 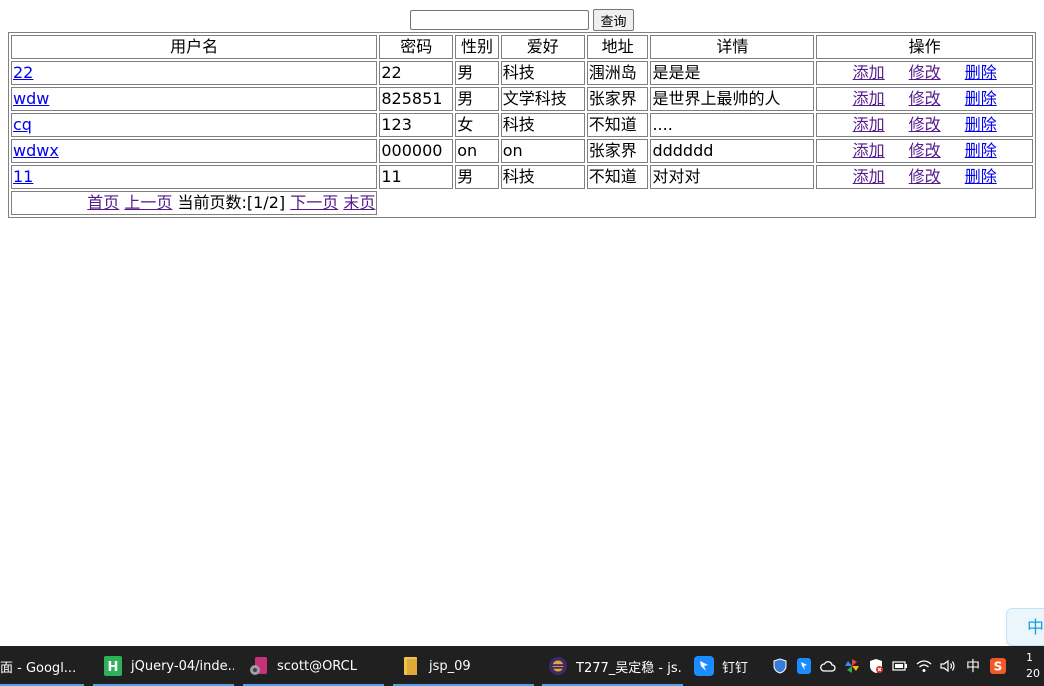 I want to click on username-link: 11, so click(x=23, y=176).